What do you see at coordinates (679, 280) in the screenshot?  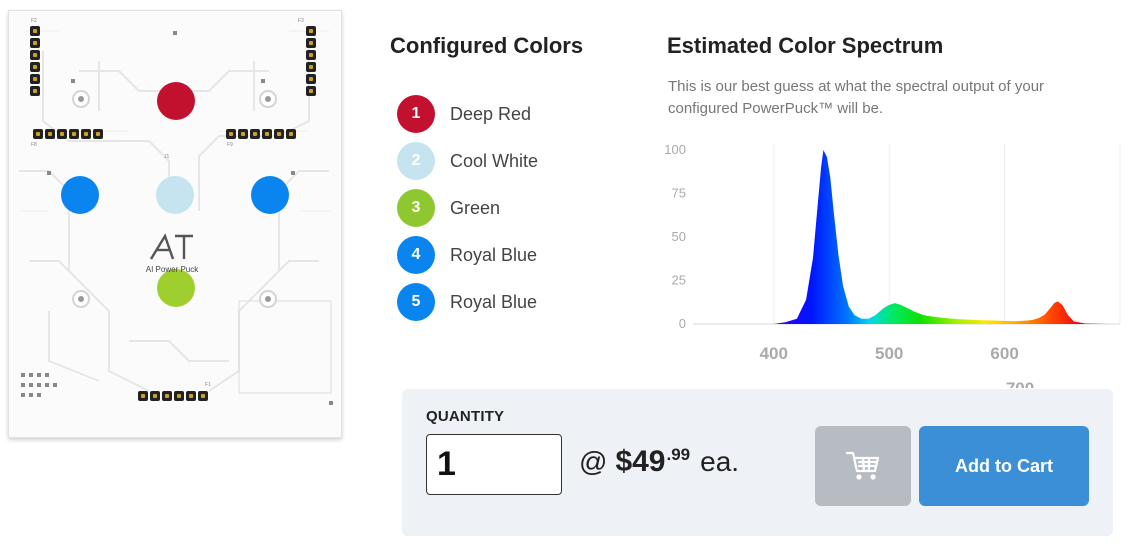 I see `y-tick-label: 25` at bounding box center [679, 280].